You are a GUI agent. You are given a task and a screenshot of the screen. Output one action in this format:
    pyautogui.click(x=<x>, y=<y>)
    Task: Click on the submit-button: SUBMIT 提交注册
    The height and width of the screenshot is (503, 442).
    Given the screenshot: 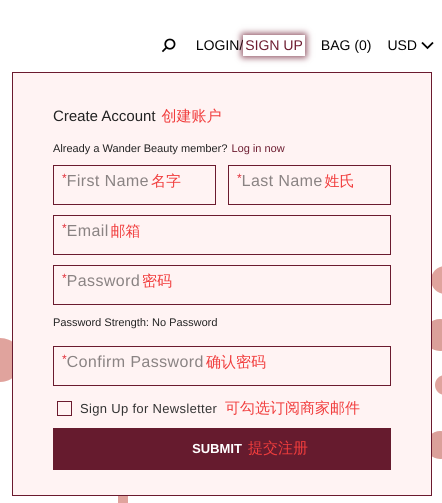 What is the action you would take?
    pyautogui.click(x=222, y=449)
    